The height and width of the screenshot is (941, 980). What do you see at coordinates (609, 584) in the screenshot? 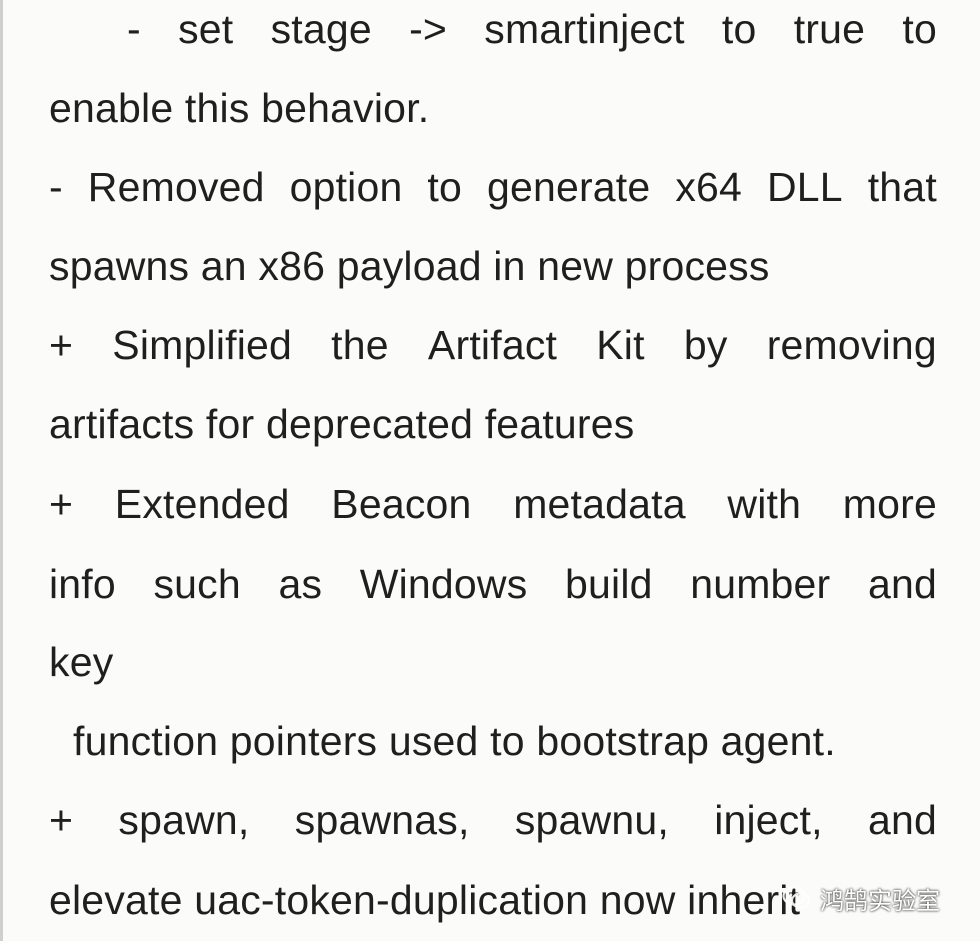
I see `word: build` at bounding box center [609, 584].